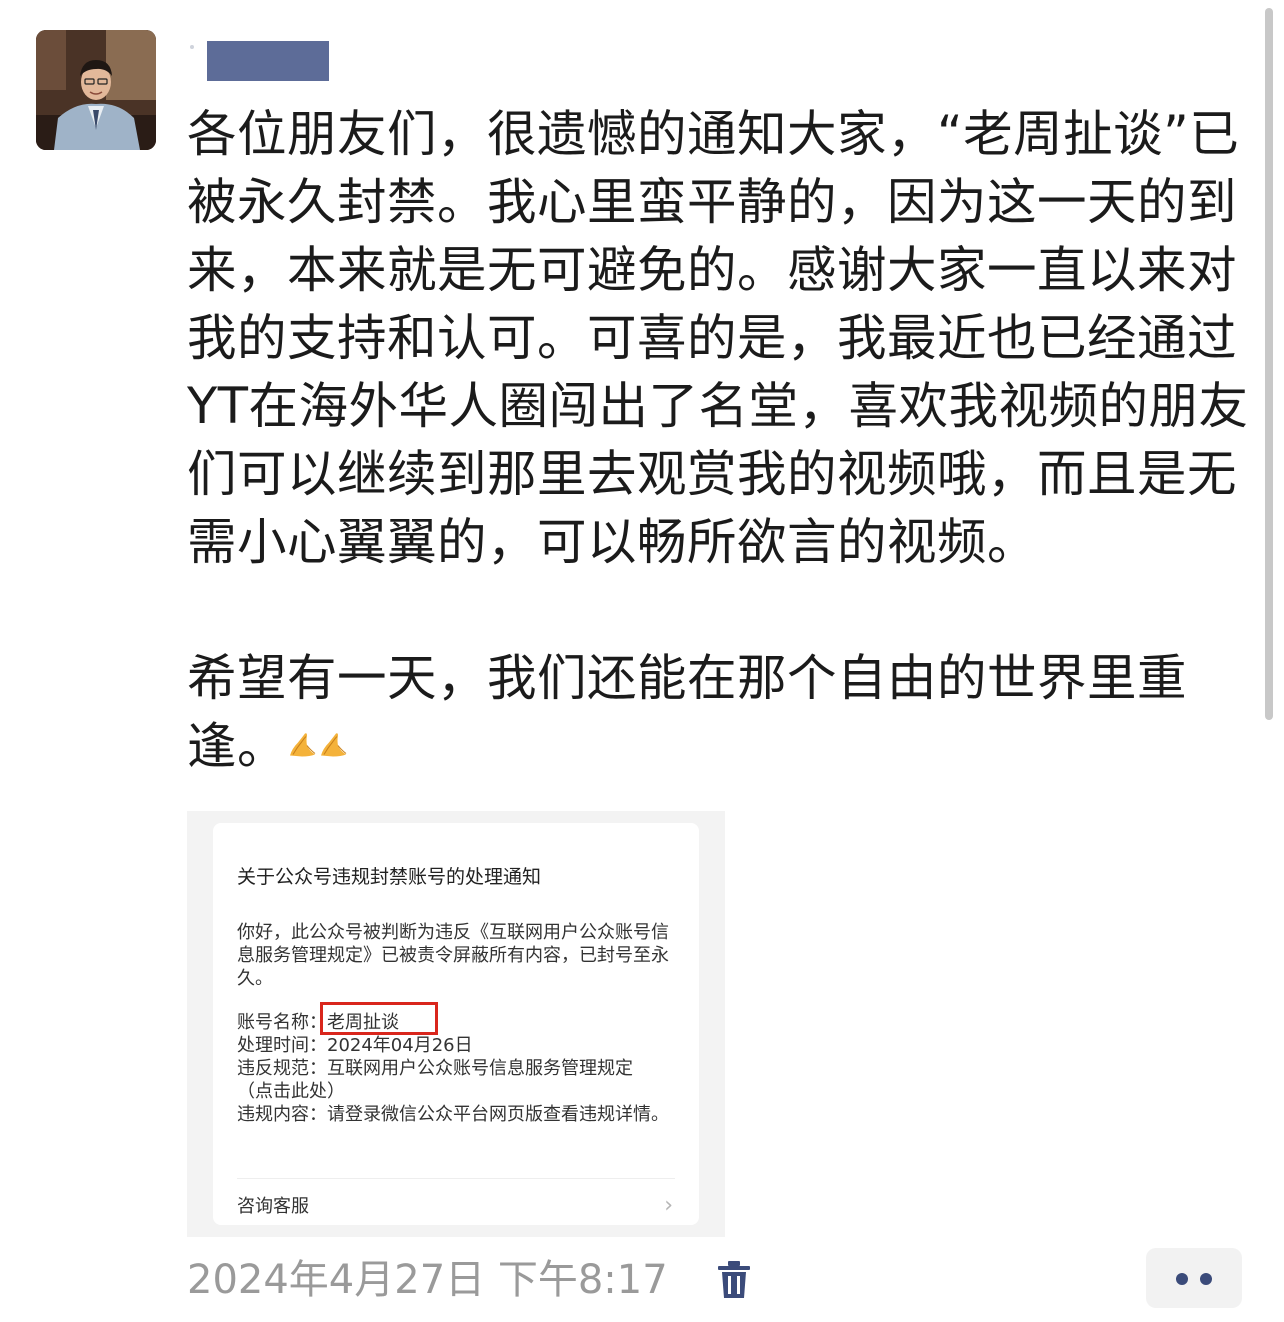 This screenshot has width=1284, height=1322. What do you see at coordinates (282, 1068) in the screenshot?
I see `rule-label: 违反规范：` at bounding box center [282, 1068].